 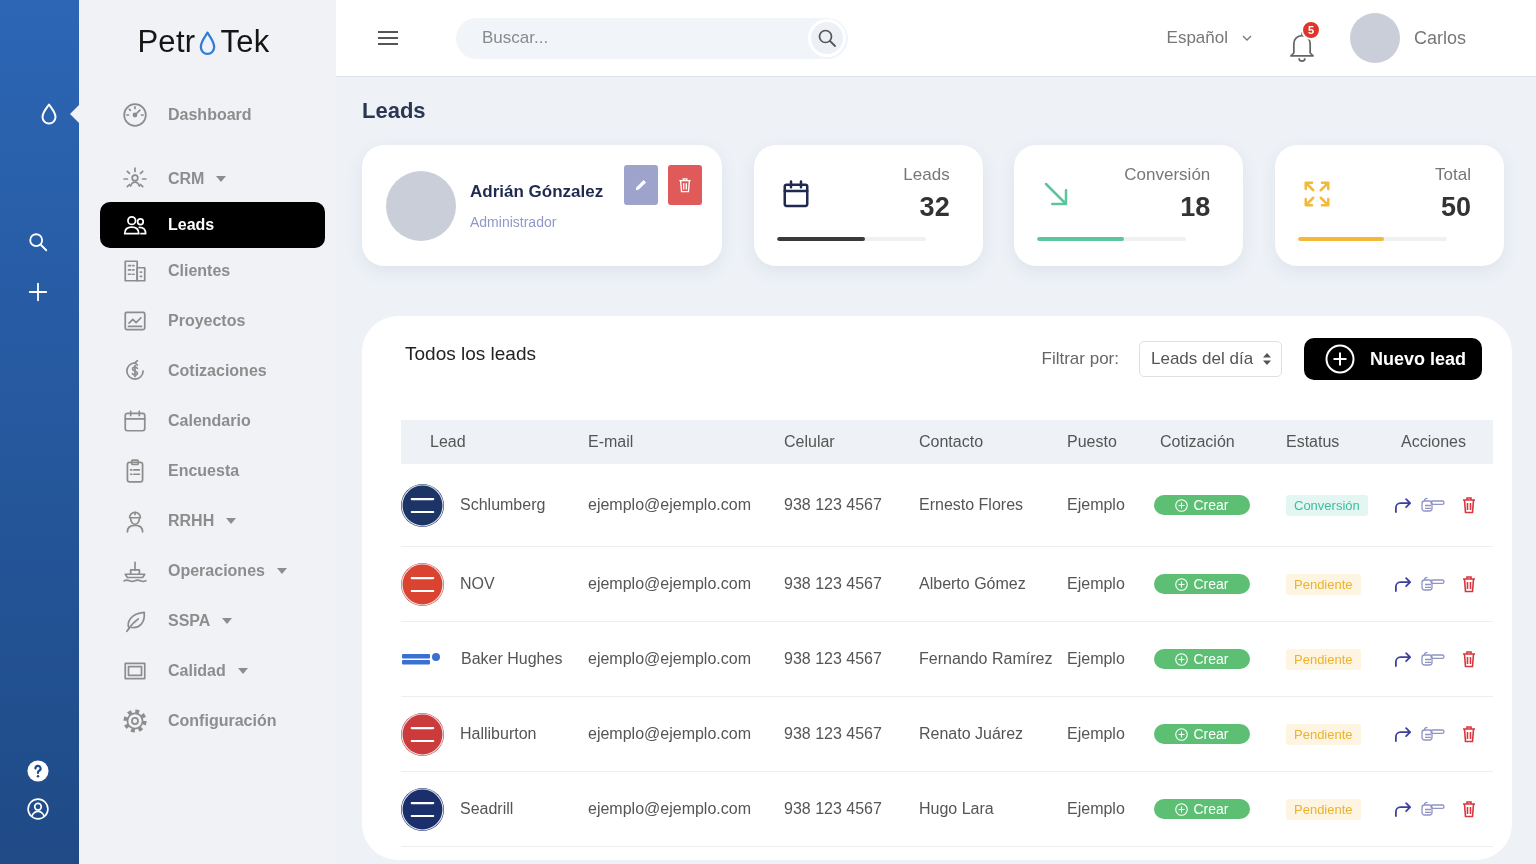 I want to click on sidebar-item: Configuración, so click(x=212, y=721).